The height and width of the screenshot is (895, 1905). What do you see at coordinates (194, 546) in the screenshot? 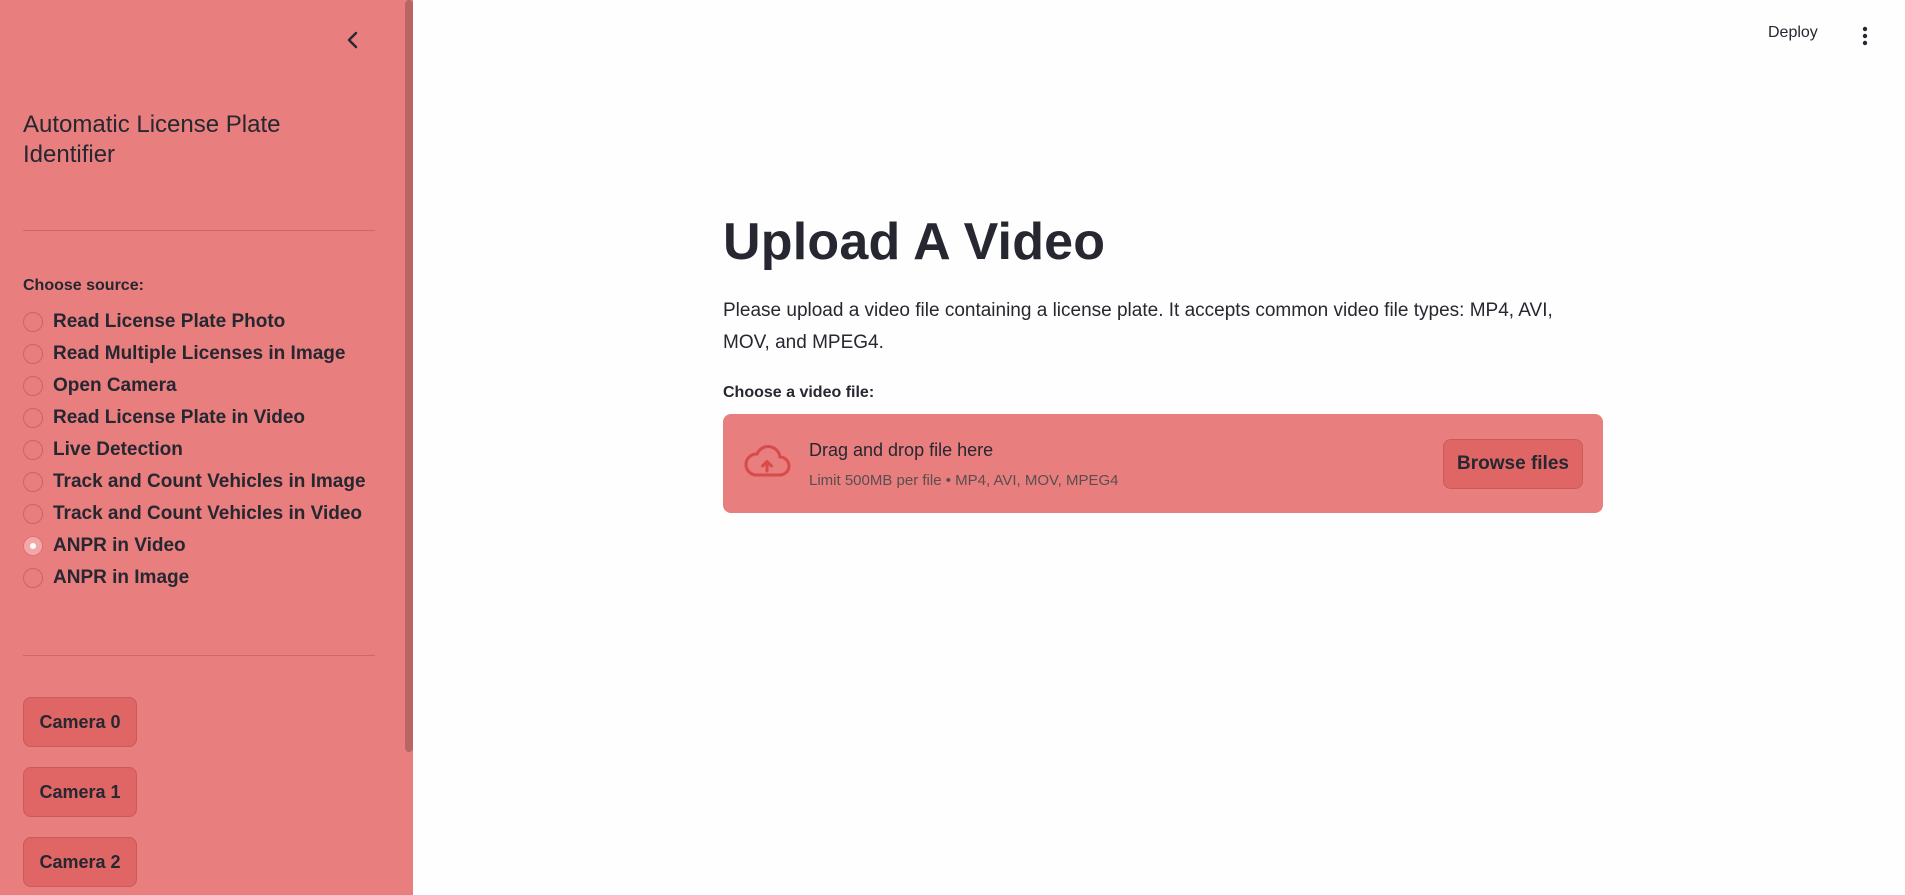
I see `radio-option: ANPR in Video` at bounding box center [194, 546].